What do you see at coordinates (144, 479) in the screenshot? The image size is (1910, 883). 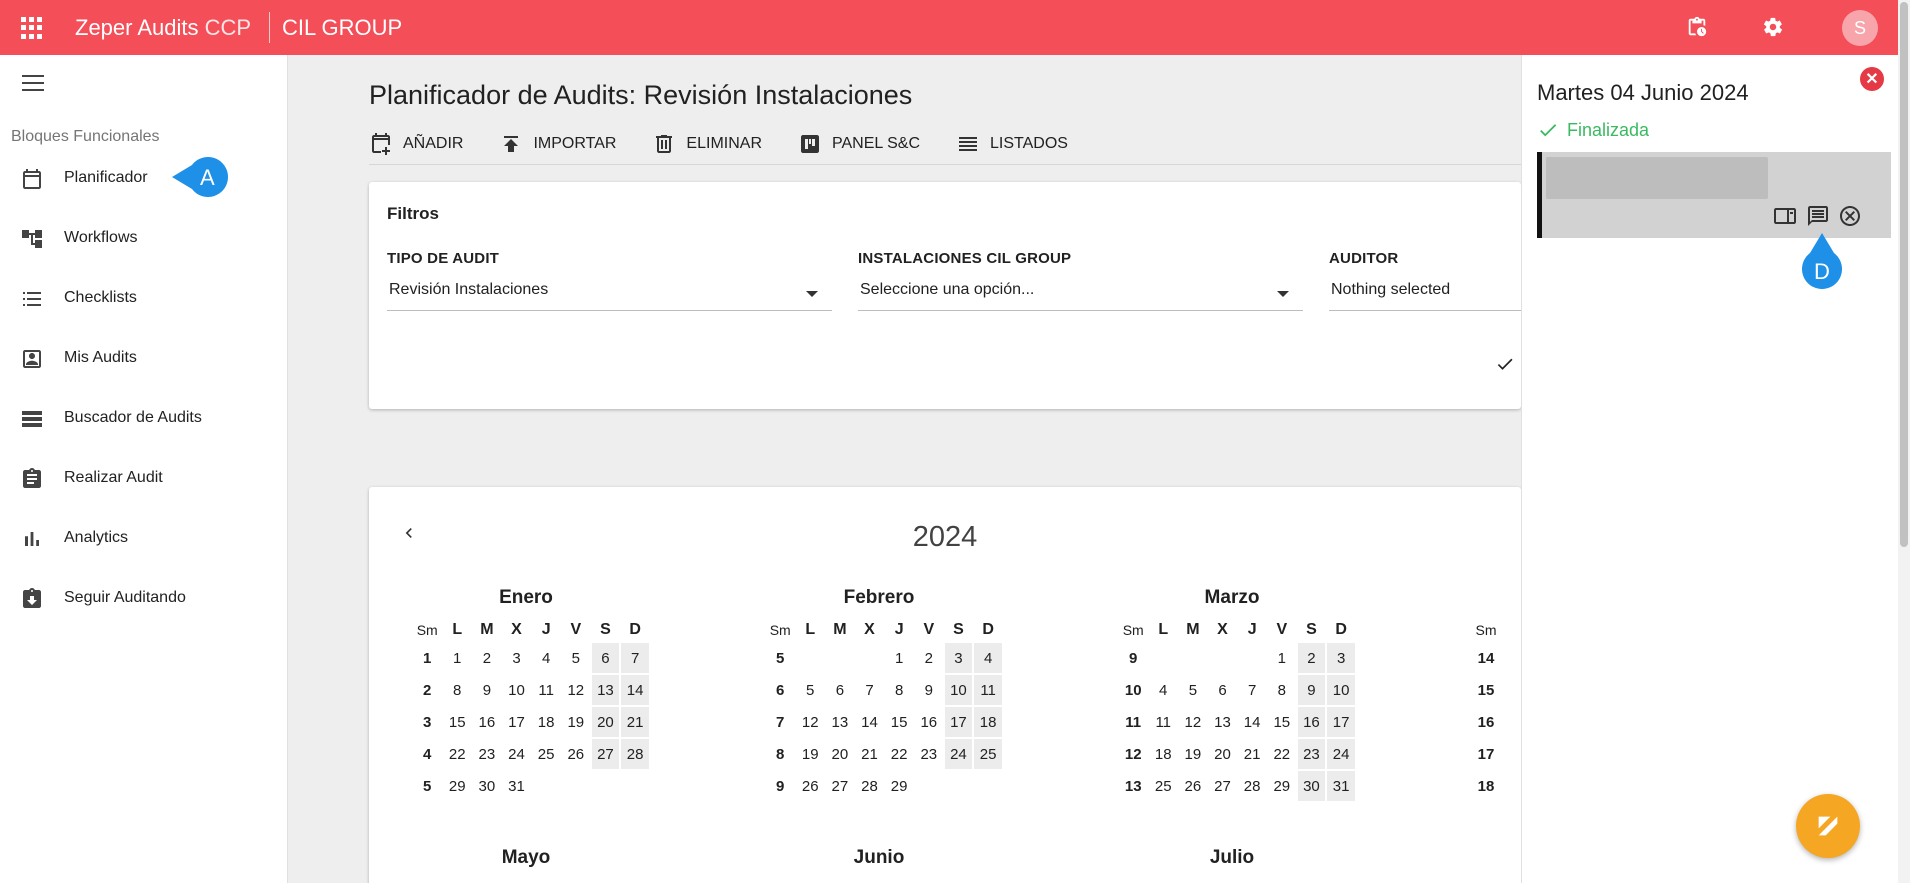 I see `sidebar-item-realizar-audit: Realizar Audit` at bounding box center [144, 479].